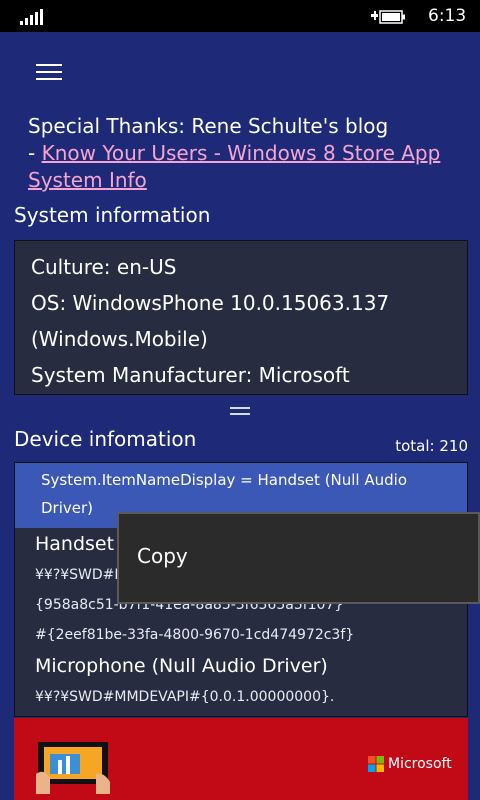 The image size is (480, 800). I want to click on clock: 6:13, so click(447, 16).